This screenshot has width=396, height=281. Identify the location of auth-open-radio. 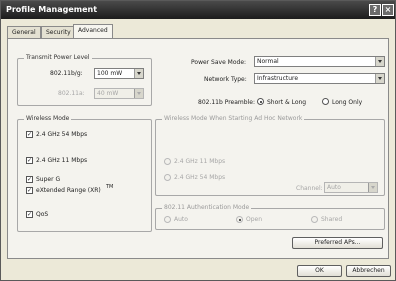
(239, 219).